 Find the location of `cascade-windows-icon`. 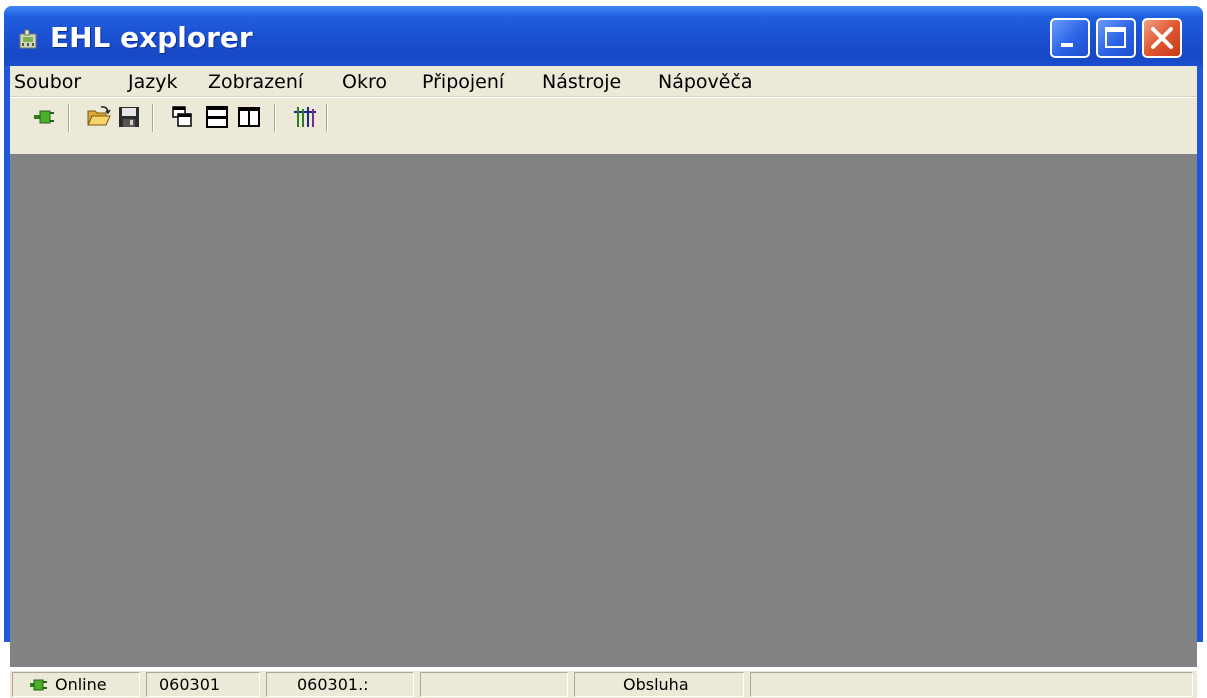

cascade-windows-icon is located at coordinates (182, 116).